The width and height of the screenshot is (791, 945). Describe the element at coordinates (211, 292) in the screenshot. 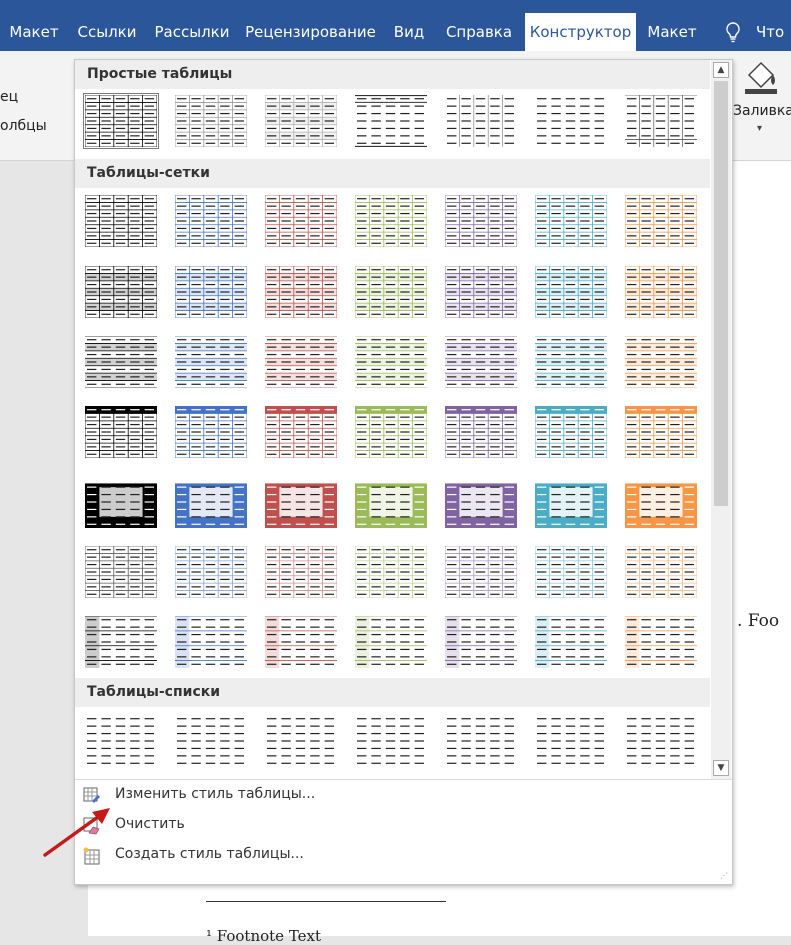

I see `style-grid-r2-c2` at that location.